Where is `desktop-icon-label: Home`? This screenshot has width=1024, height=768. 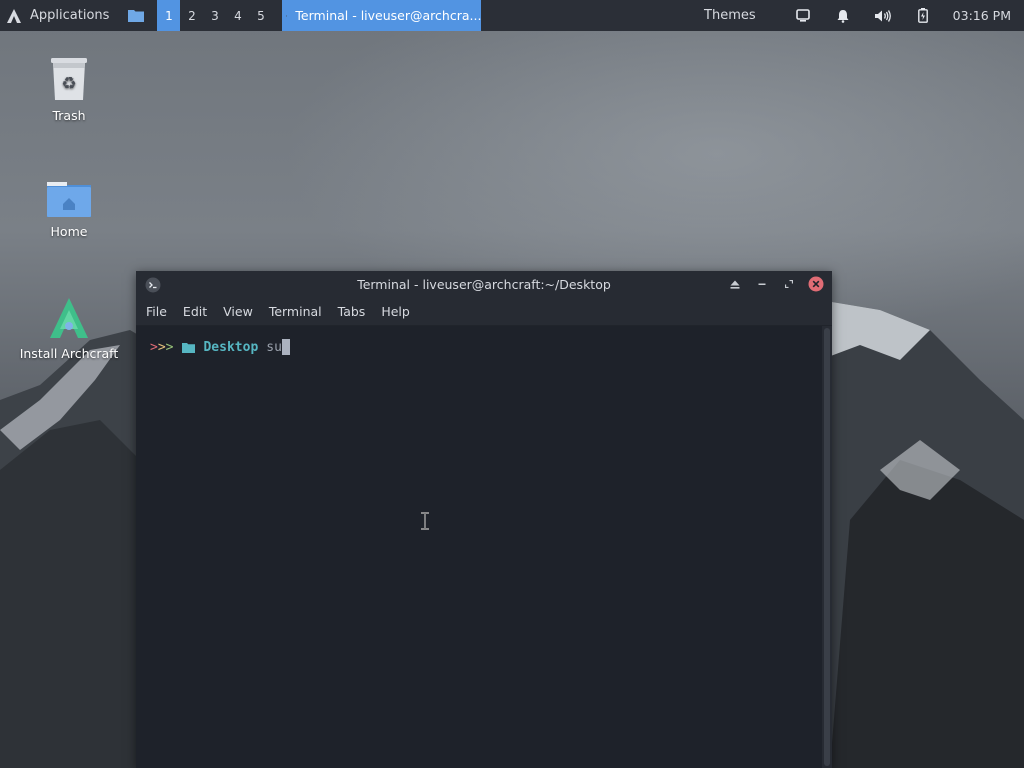
desktop-icon-label: Home is located at coordinates (69, 231).